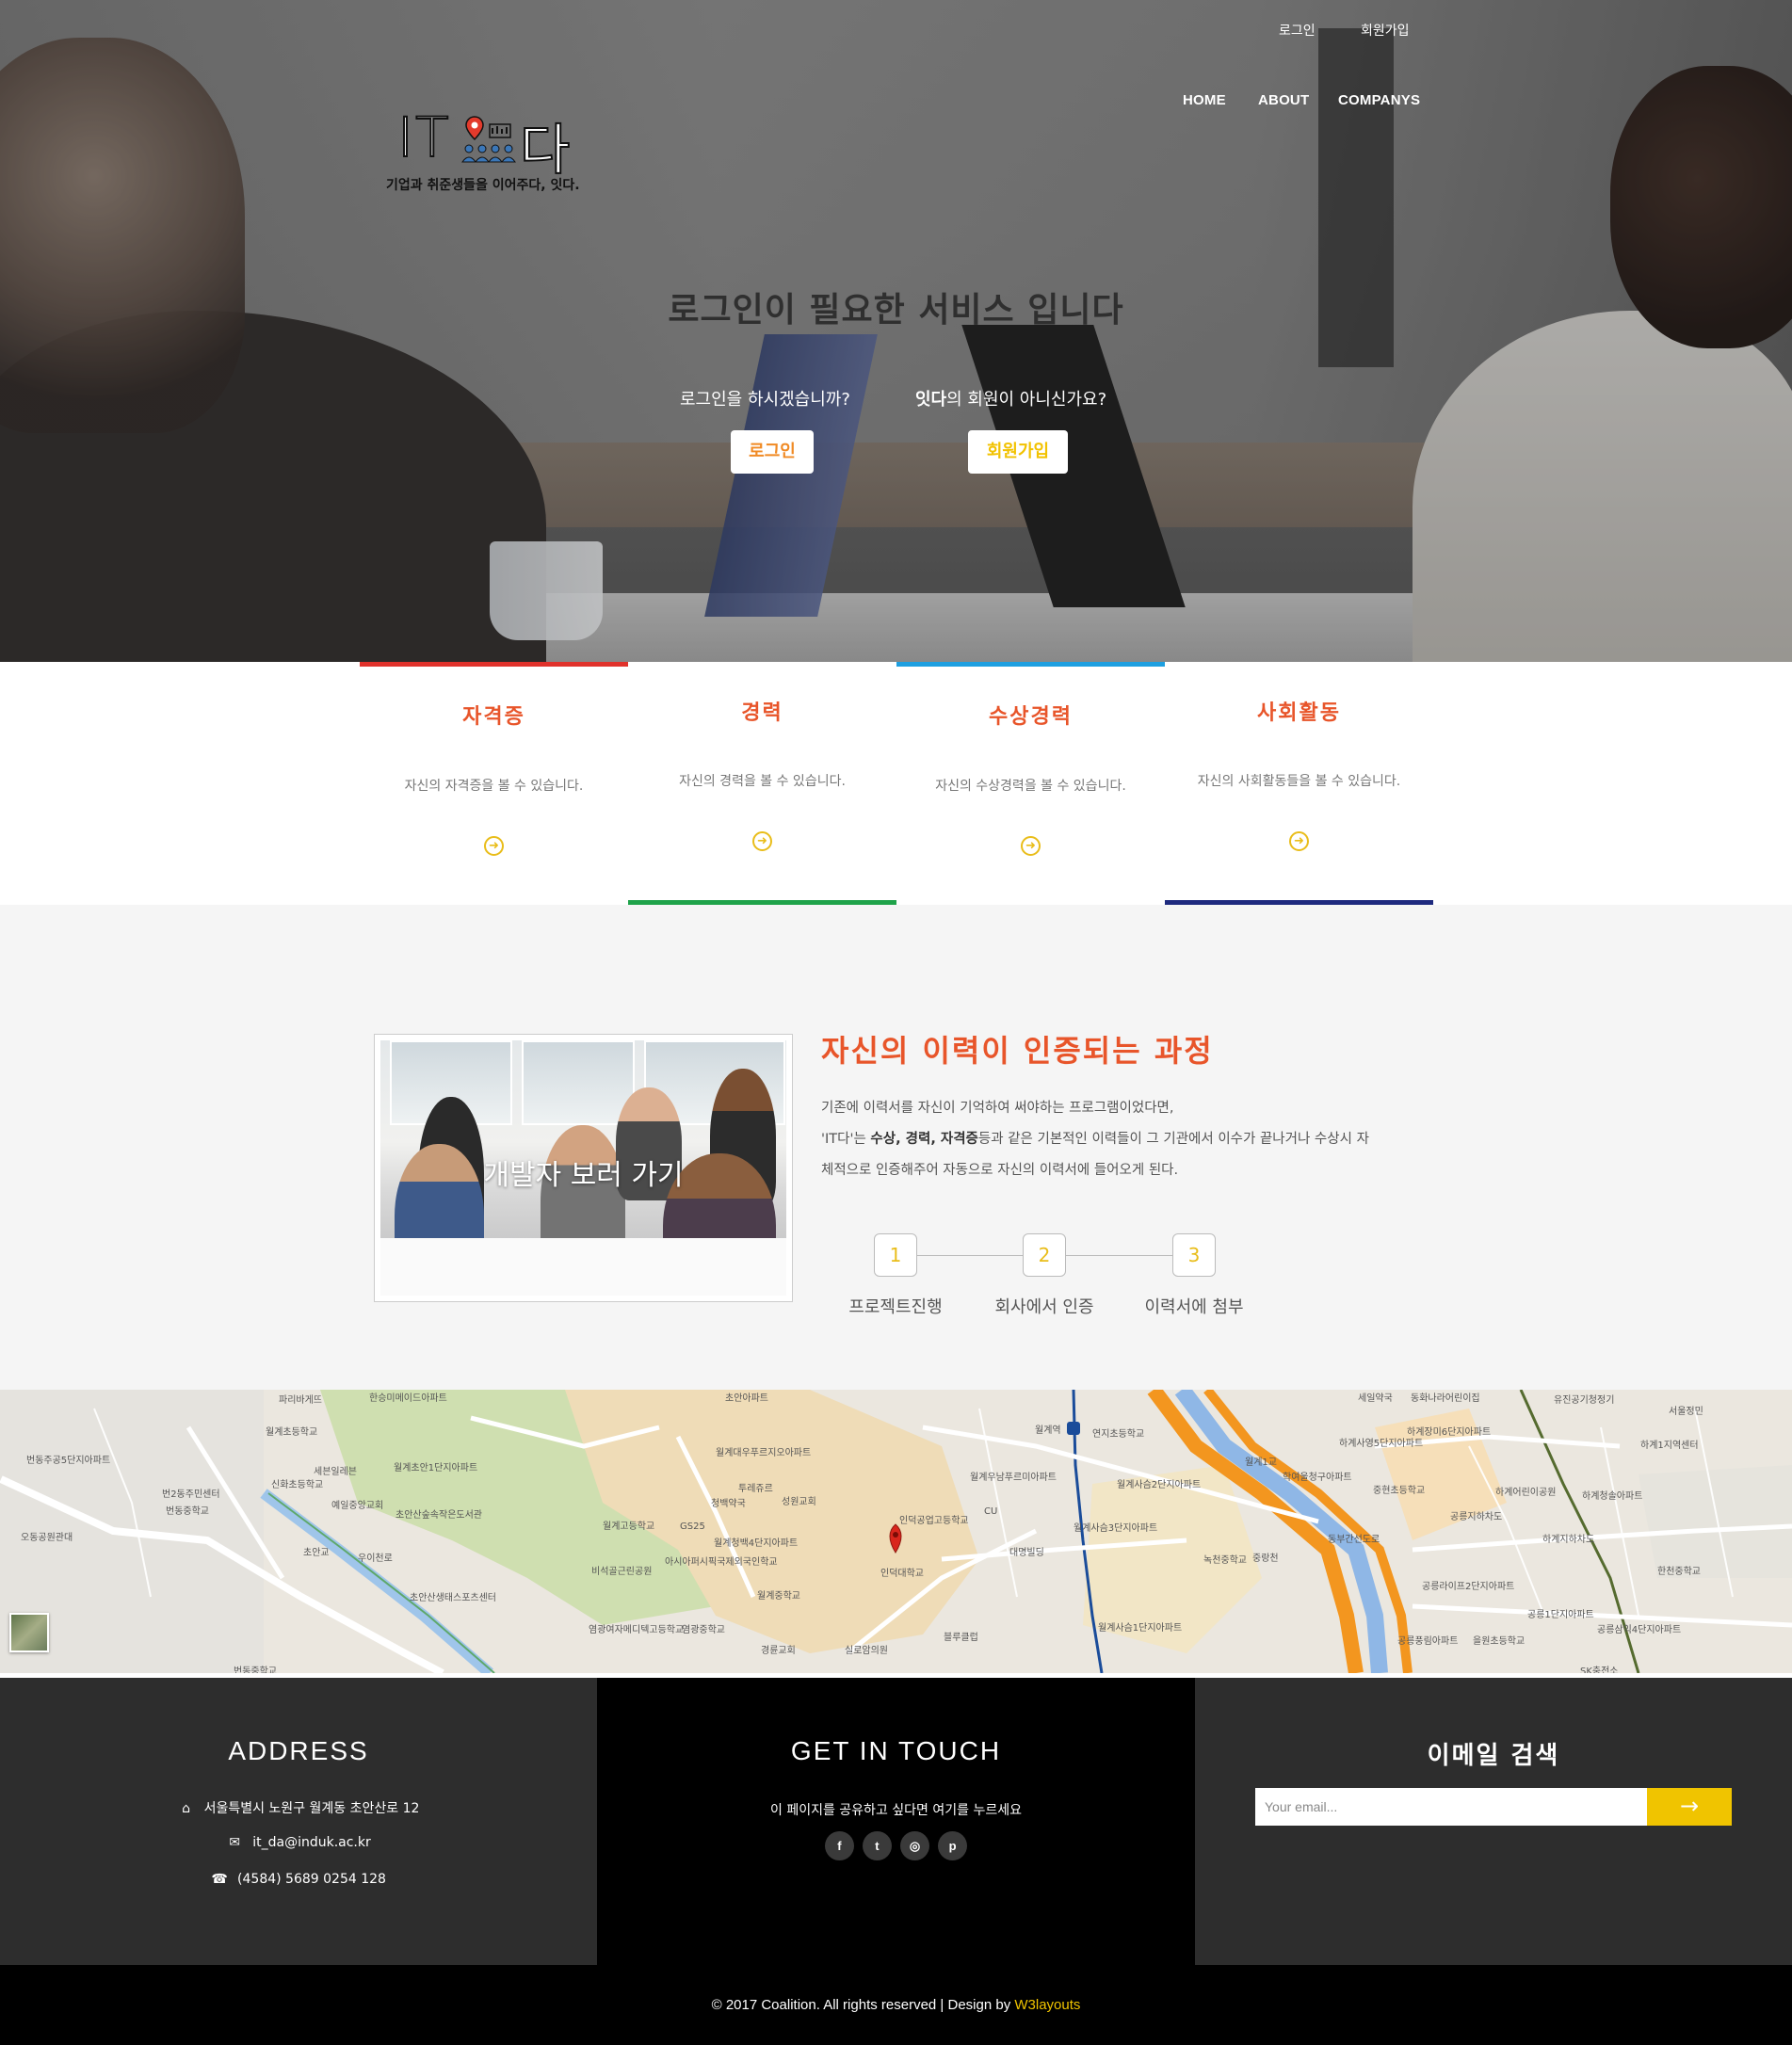  Describe the element at coordinates (1385, 31) in the screenshot. I see `top-signup-link: 회원가입` at that location.